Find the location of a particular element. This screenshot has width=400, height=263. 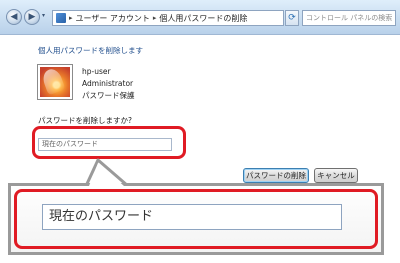

back-arrow-icon: ◀ is located at coordinates (14, 17).